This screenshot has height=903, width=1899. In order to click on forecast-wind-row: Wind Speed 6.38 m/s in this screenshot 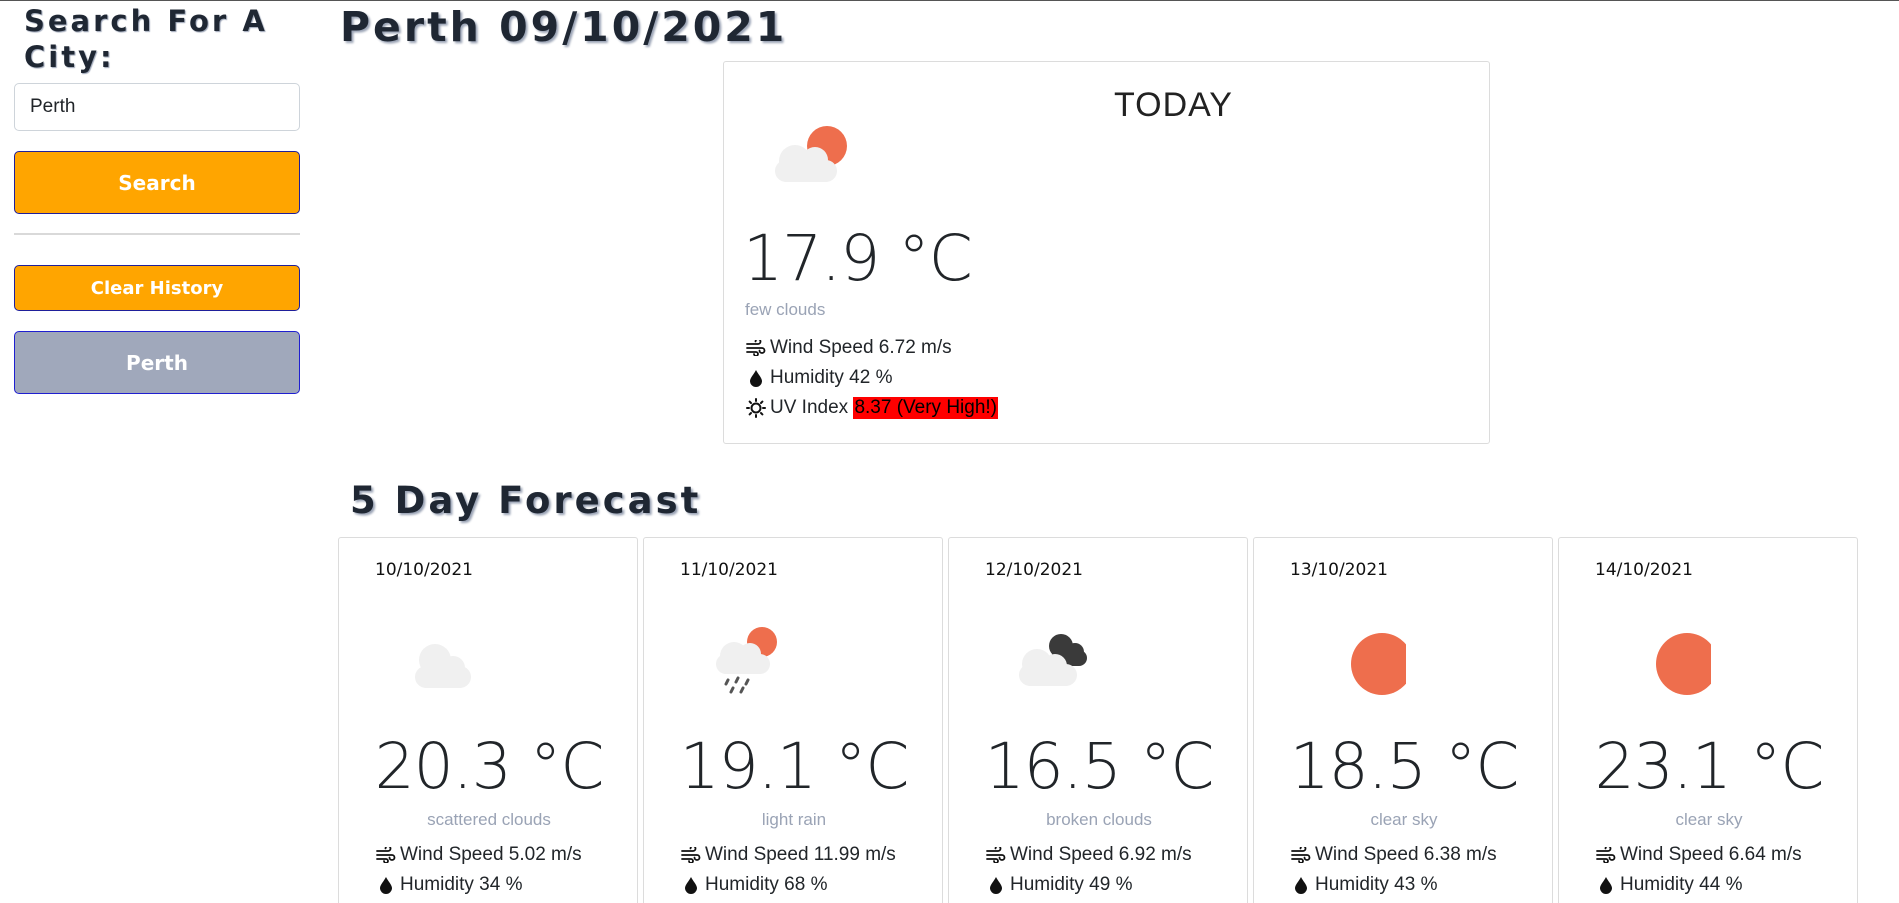, I will do `click(1393, 855)`.